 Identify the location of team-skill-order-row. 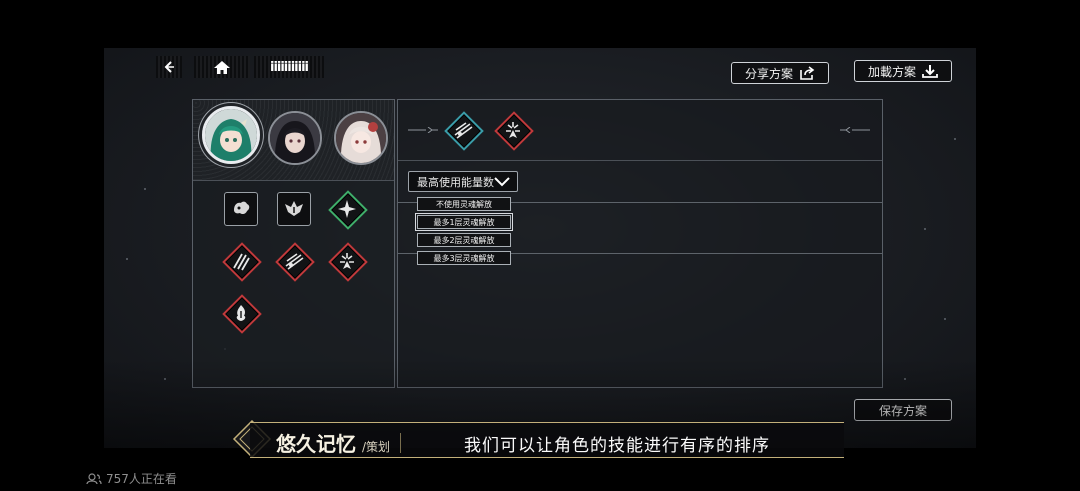
(640, 130).